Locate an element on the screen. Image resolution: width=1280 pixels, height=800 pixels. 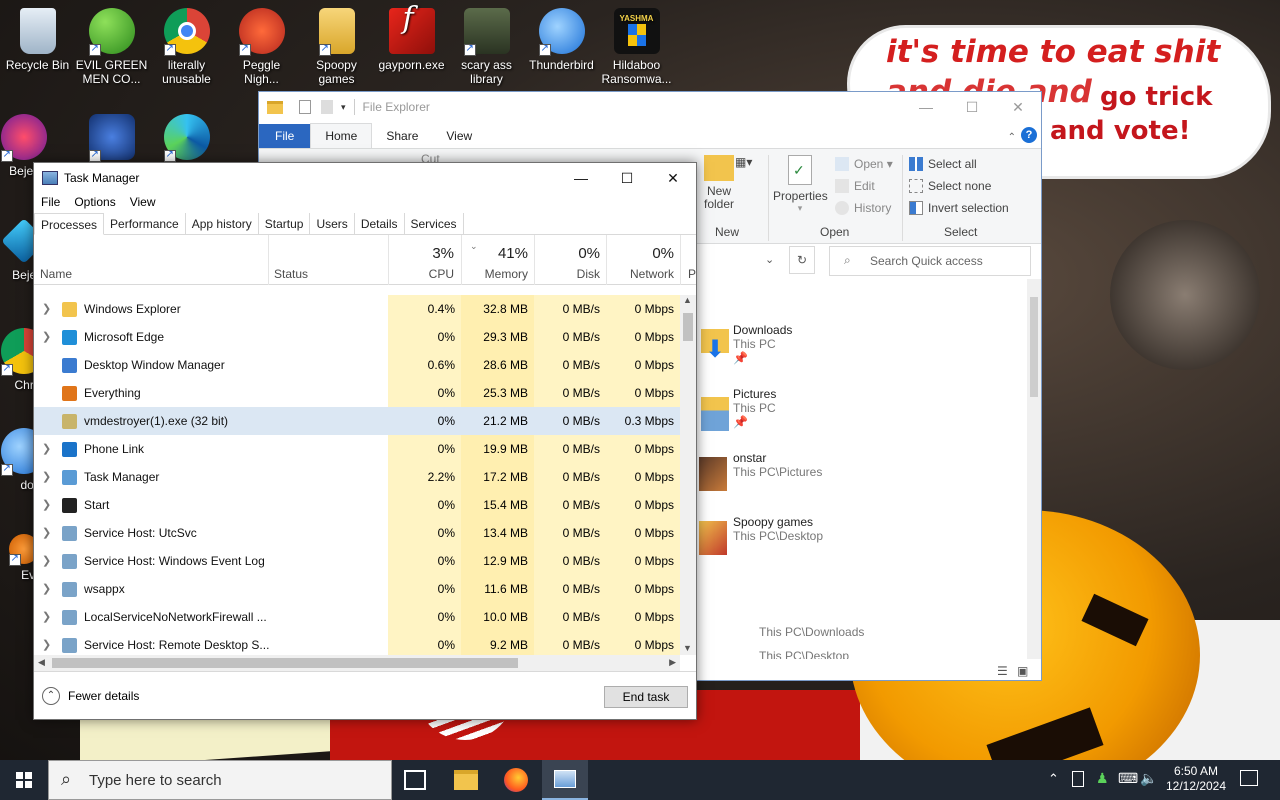
column-status: Status is located at coordinates (291, 274).